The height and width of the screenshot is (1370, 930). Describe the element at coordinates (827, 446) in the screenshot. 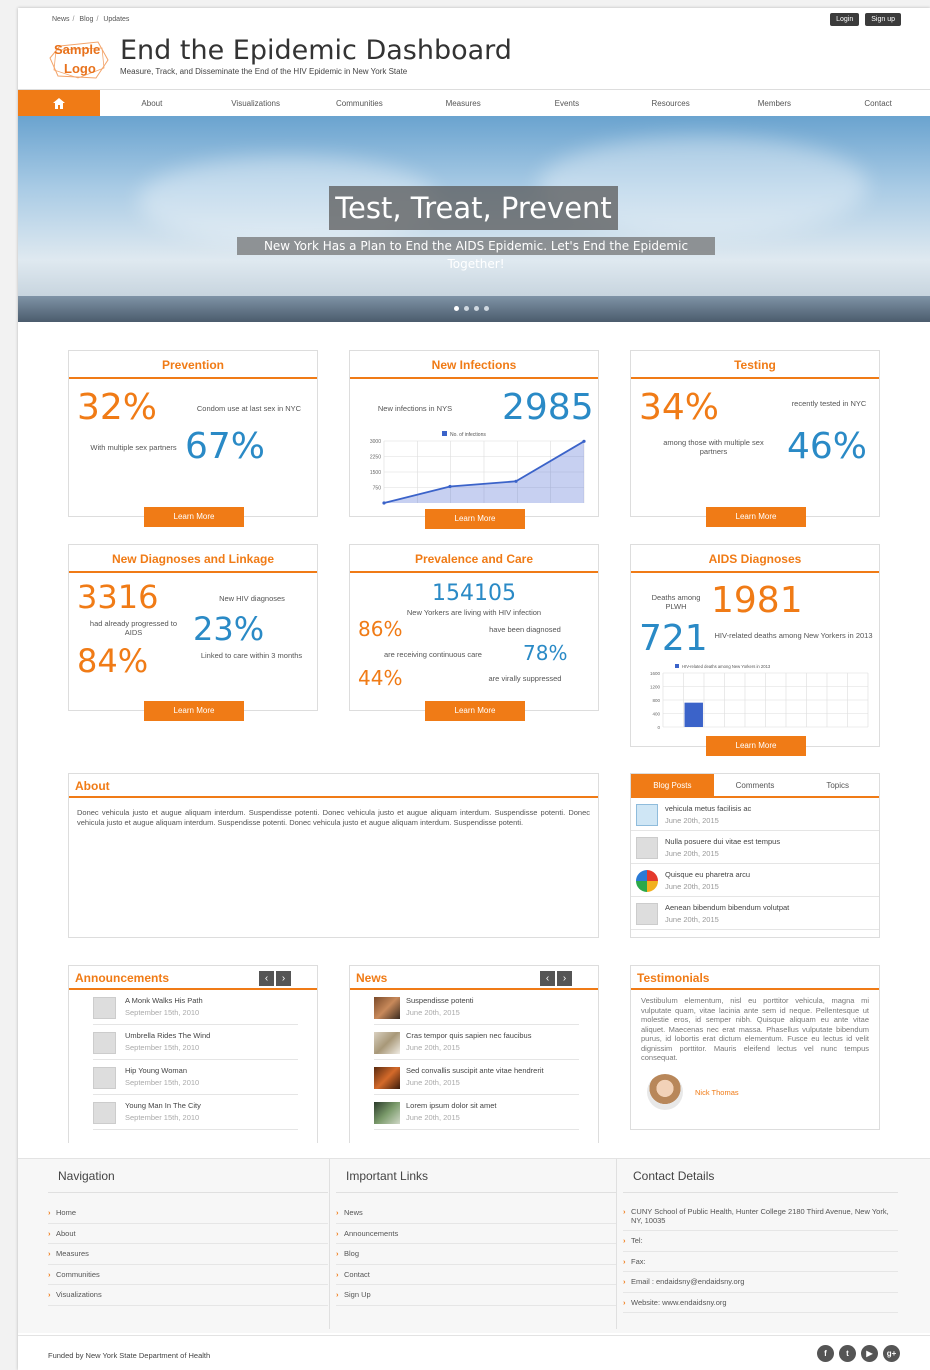

I see `testing-stat2: 46%` at that location.